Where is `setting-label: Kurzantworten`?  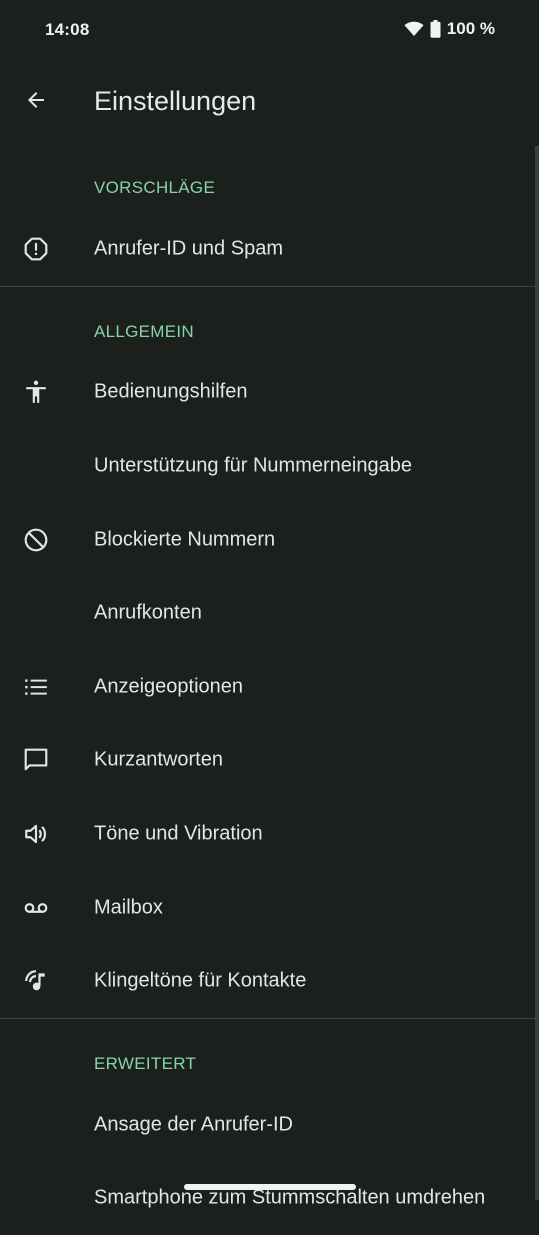
setting-label: Kurzantworten is located at coordinates (158, 759).